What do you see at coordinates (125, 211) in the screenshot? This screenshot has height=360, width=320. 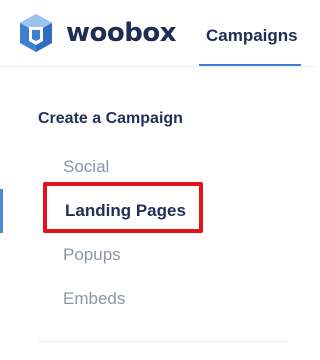 I see `sidebar-item-landing-pages: Landing Pages` at bounding box center [125, 211].